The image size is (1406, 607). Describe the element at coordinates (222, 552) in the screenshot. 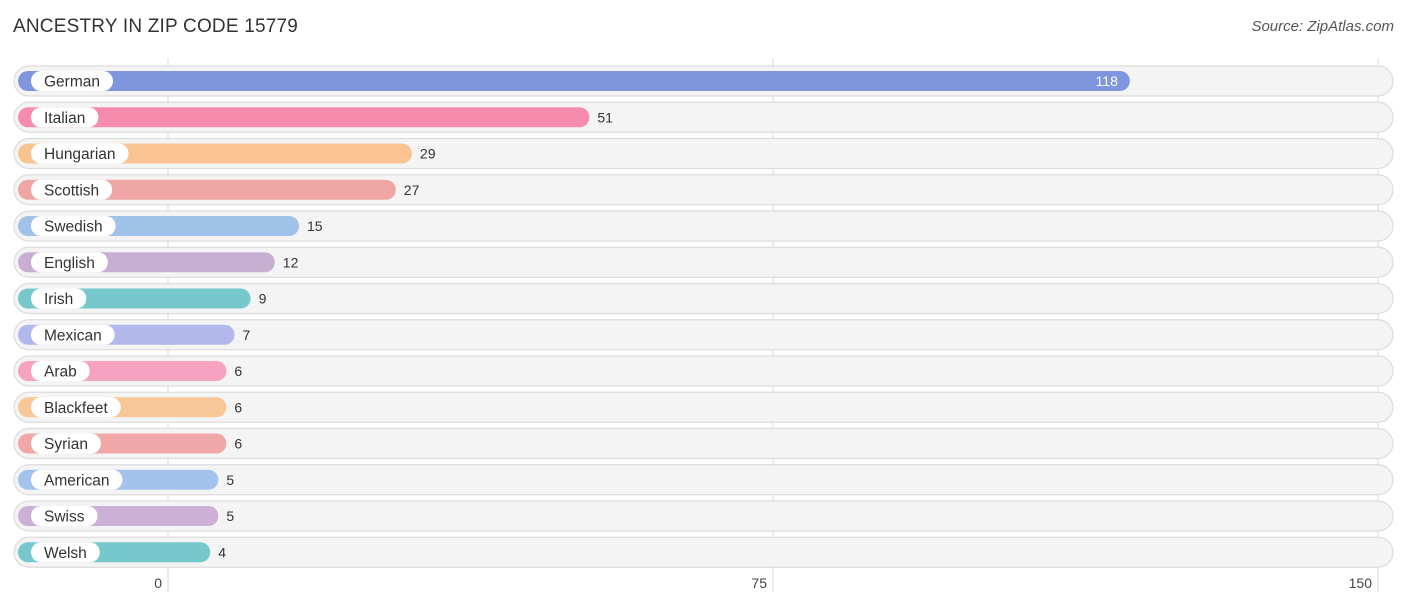

I see `value-label: 4` at that location.